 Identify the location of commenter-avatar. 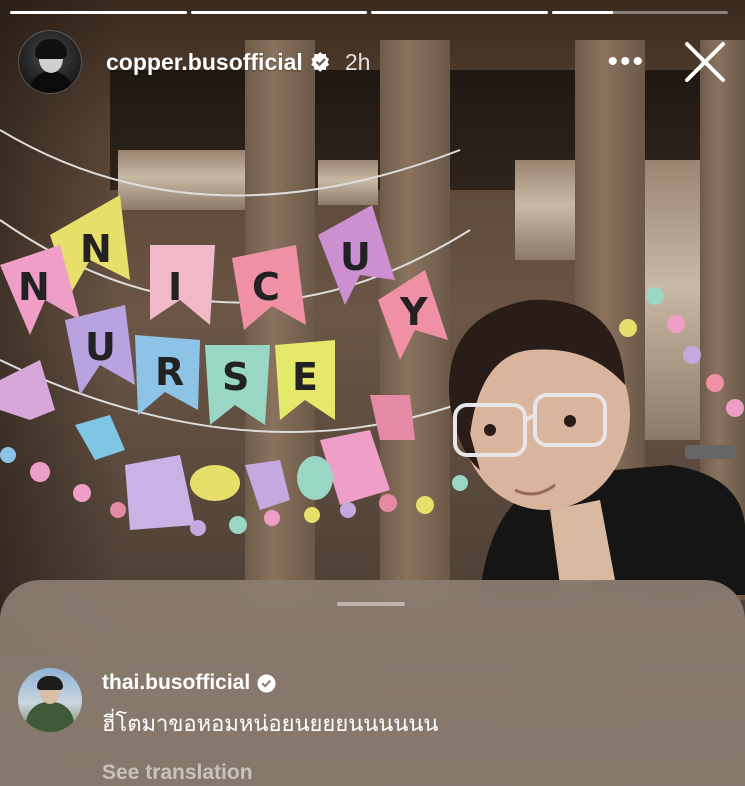
(50, 700).